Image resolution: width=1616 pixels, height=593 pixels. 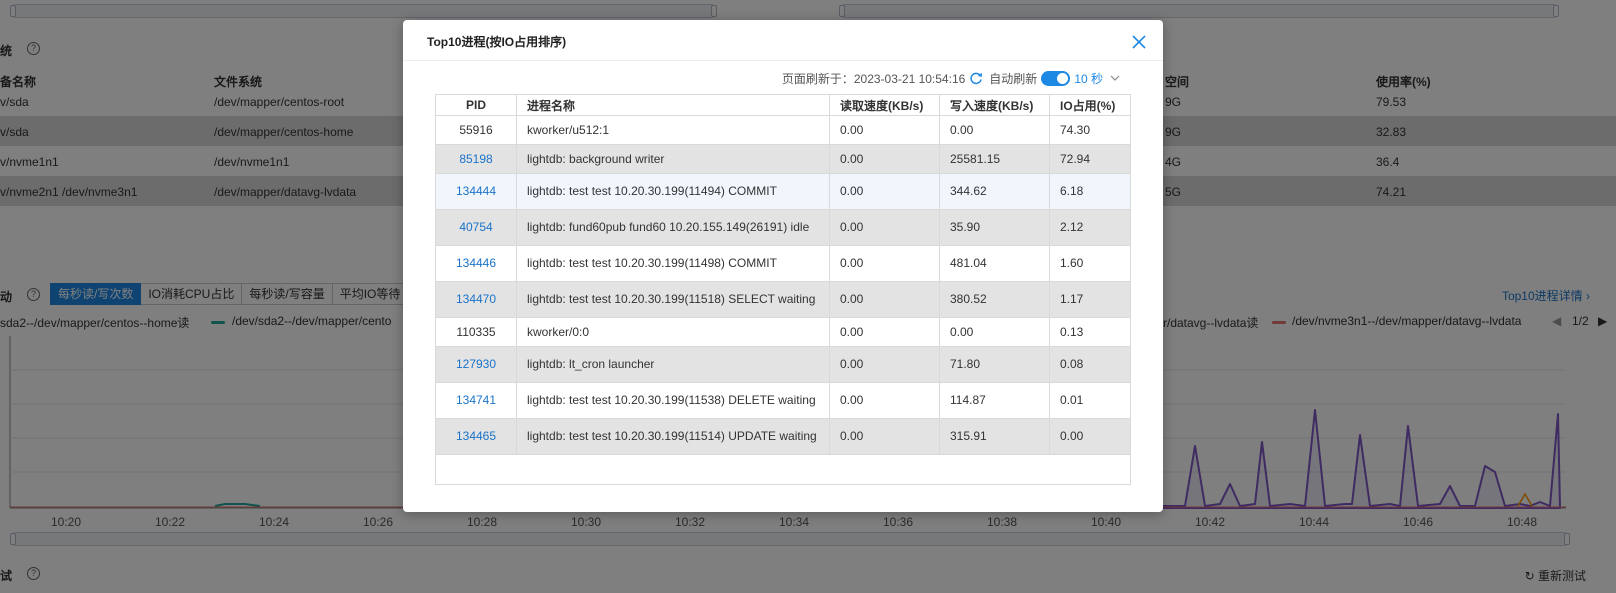 What do you see at coordinates (1090, 364) in the screenshot?
I see `io-usage-cell: 0.08` at bounding box center [1090, 364].